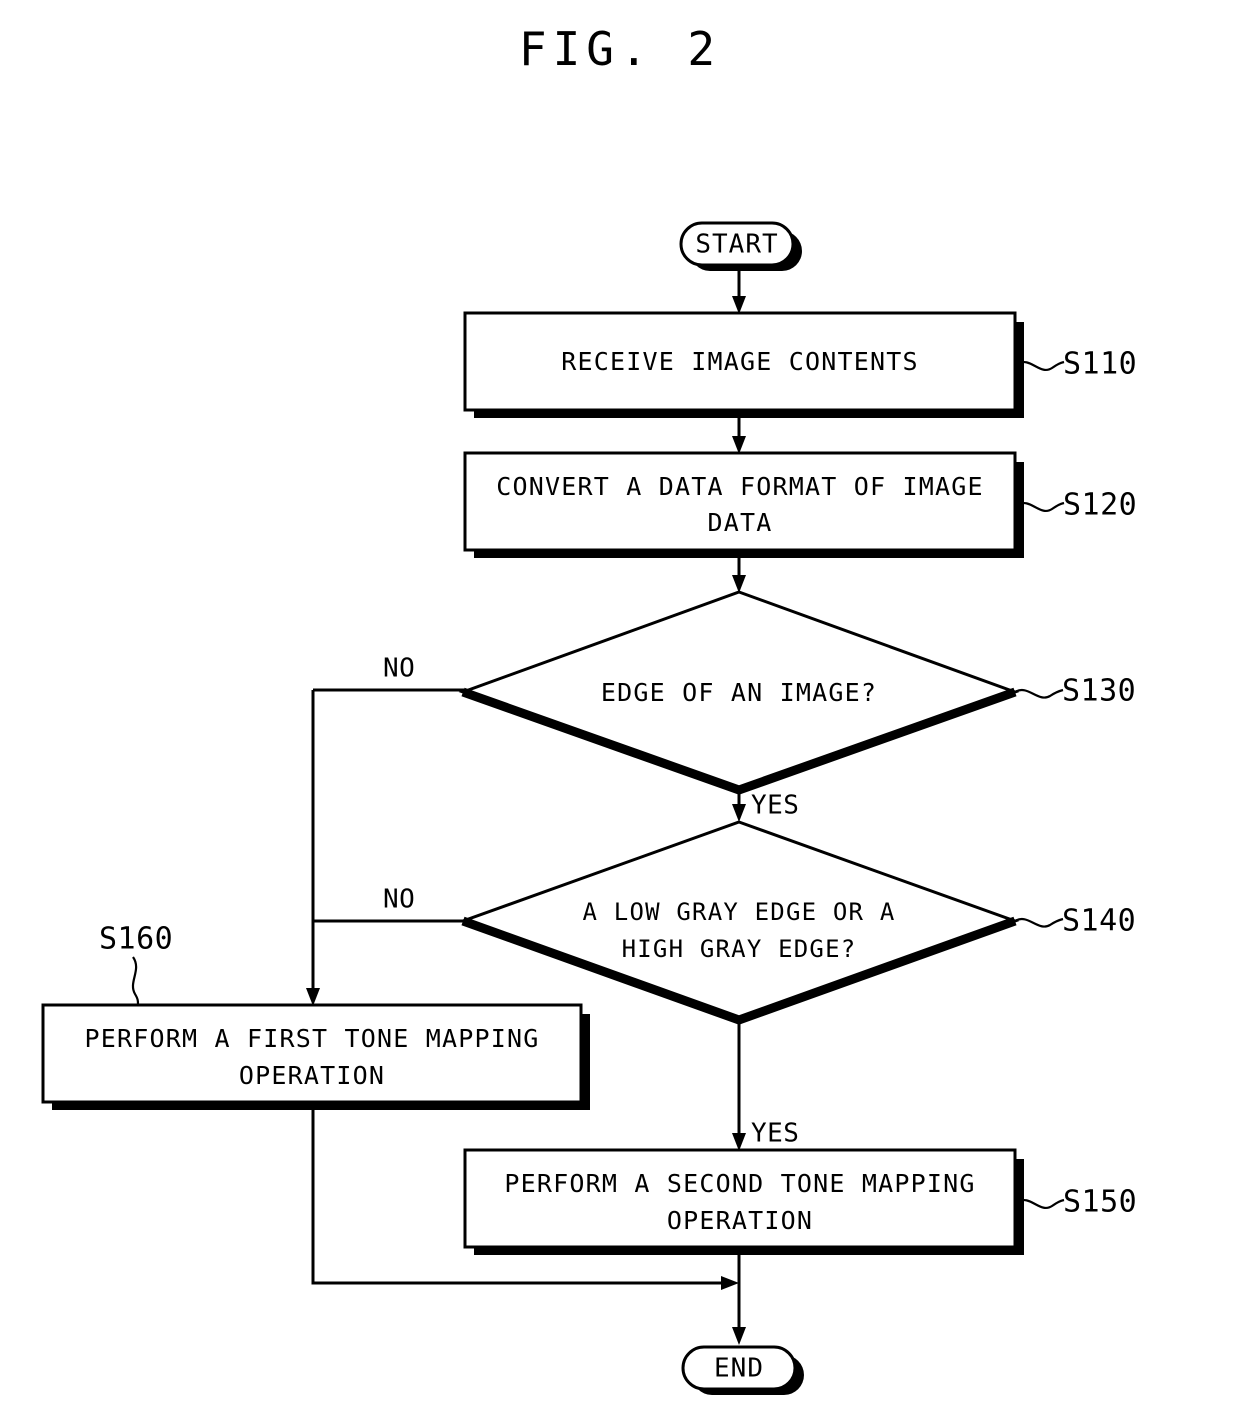 The width and height of the screenshot is (1240, 1425). What do you see at coordinates (739, 434) in the screenshot?
I see `edge-s110-to-s120` at bounding box center [739, 434].